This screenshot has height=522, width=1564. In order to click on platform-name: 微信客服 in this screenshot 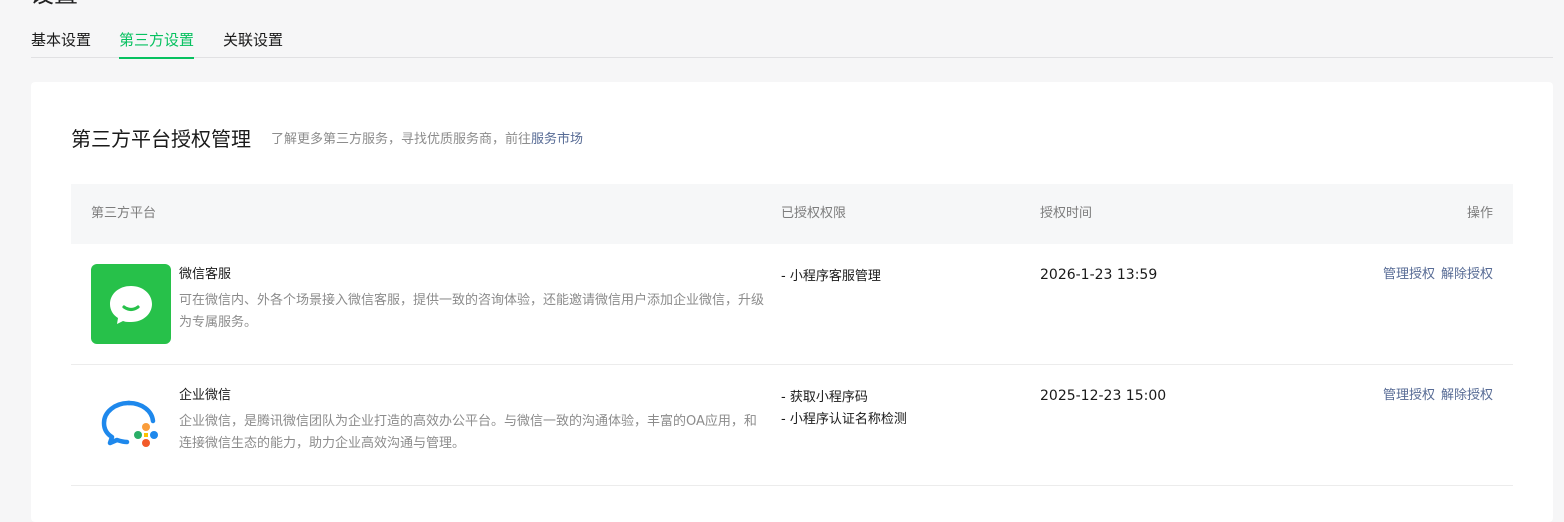, I will do `click(205, 274)`.